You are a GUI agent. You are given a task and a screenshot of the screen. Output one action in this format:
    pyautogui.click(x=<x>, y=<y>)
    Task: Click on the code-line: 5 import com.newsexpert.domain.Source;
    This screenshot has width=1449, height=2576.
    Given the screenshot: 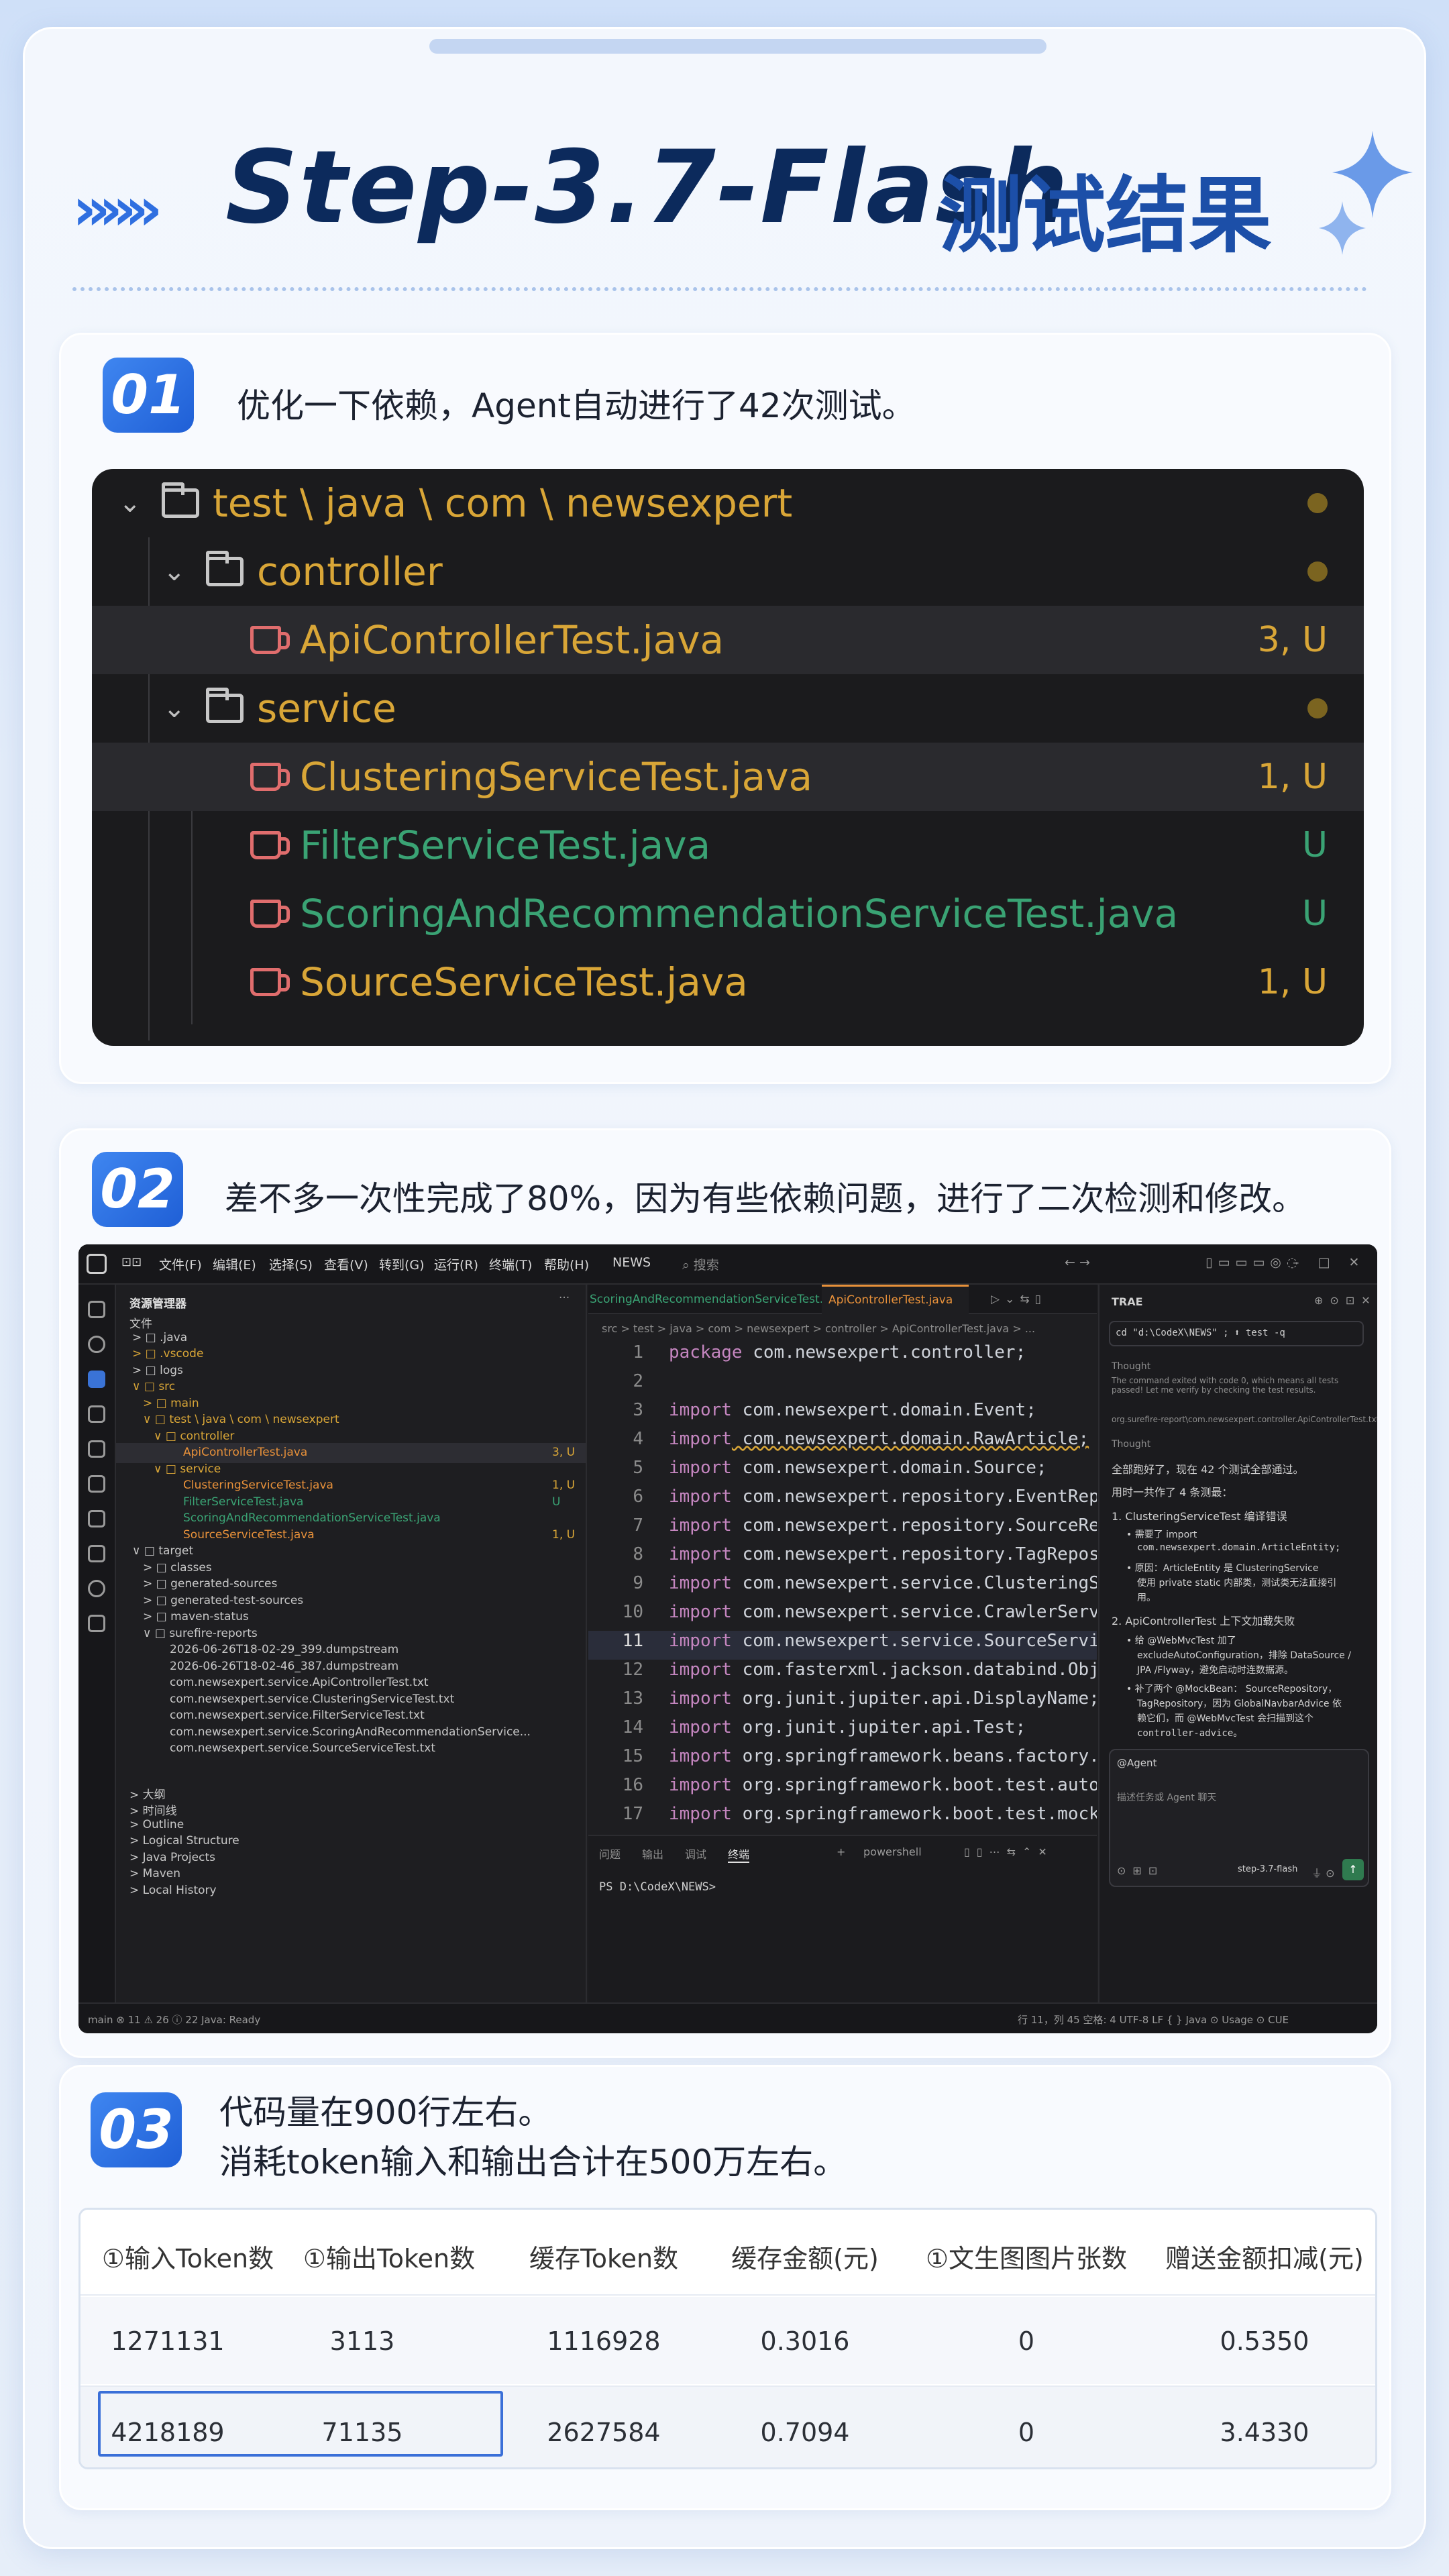 What is the action you would take?
    pyautogui.click(x=842, y=1472)
    